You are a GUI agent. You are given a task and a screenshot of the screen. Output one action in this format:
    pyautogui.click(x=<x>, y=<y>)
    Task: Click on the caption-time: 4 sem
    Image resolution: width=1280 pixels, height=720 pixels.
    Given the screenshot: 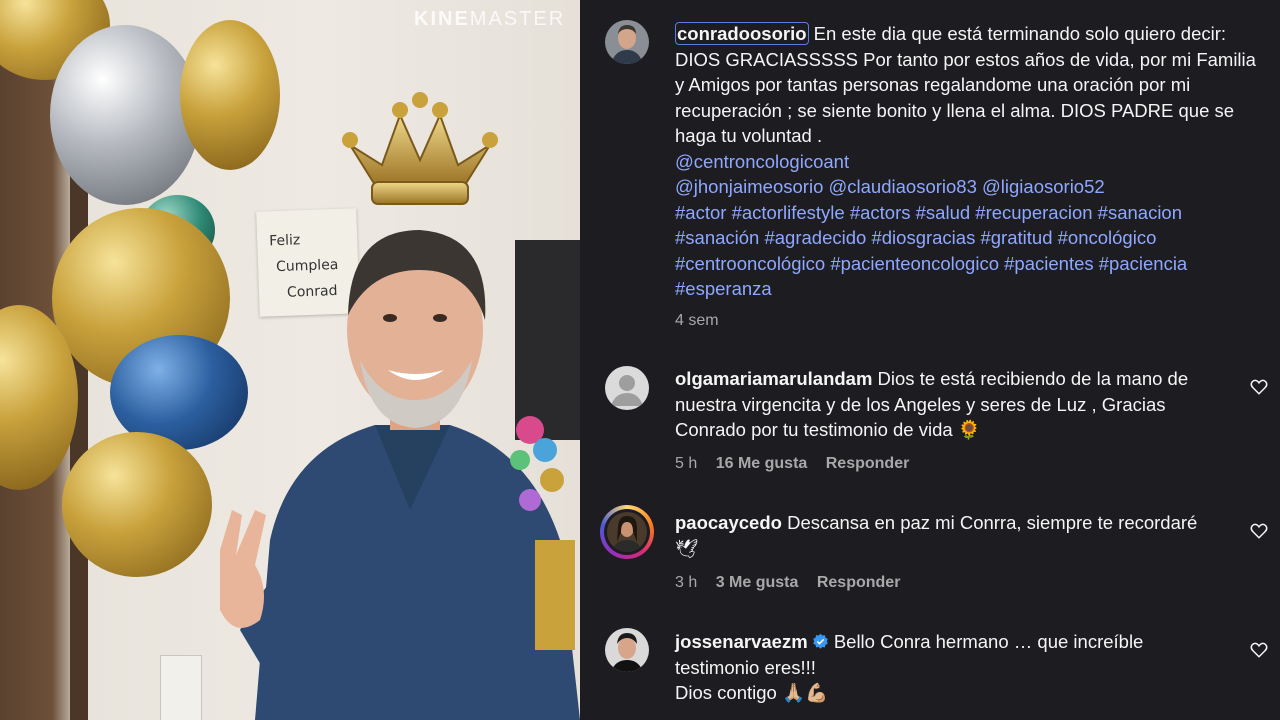 What is the action you would take?
    pyautogui.click(x=697, y=320)
    